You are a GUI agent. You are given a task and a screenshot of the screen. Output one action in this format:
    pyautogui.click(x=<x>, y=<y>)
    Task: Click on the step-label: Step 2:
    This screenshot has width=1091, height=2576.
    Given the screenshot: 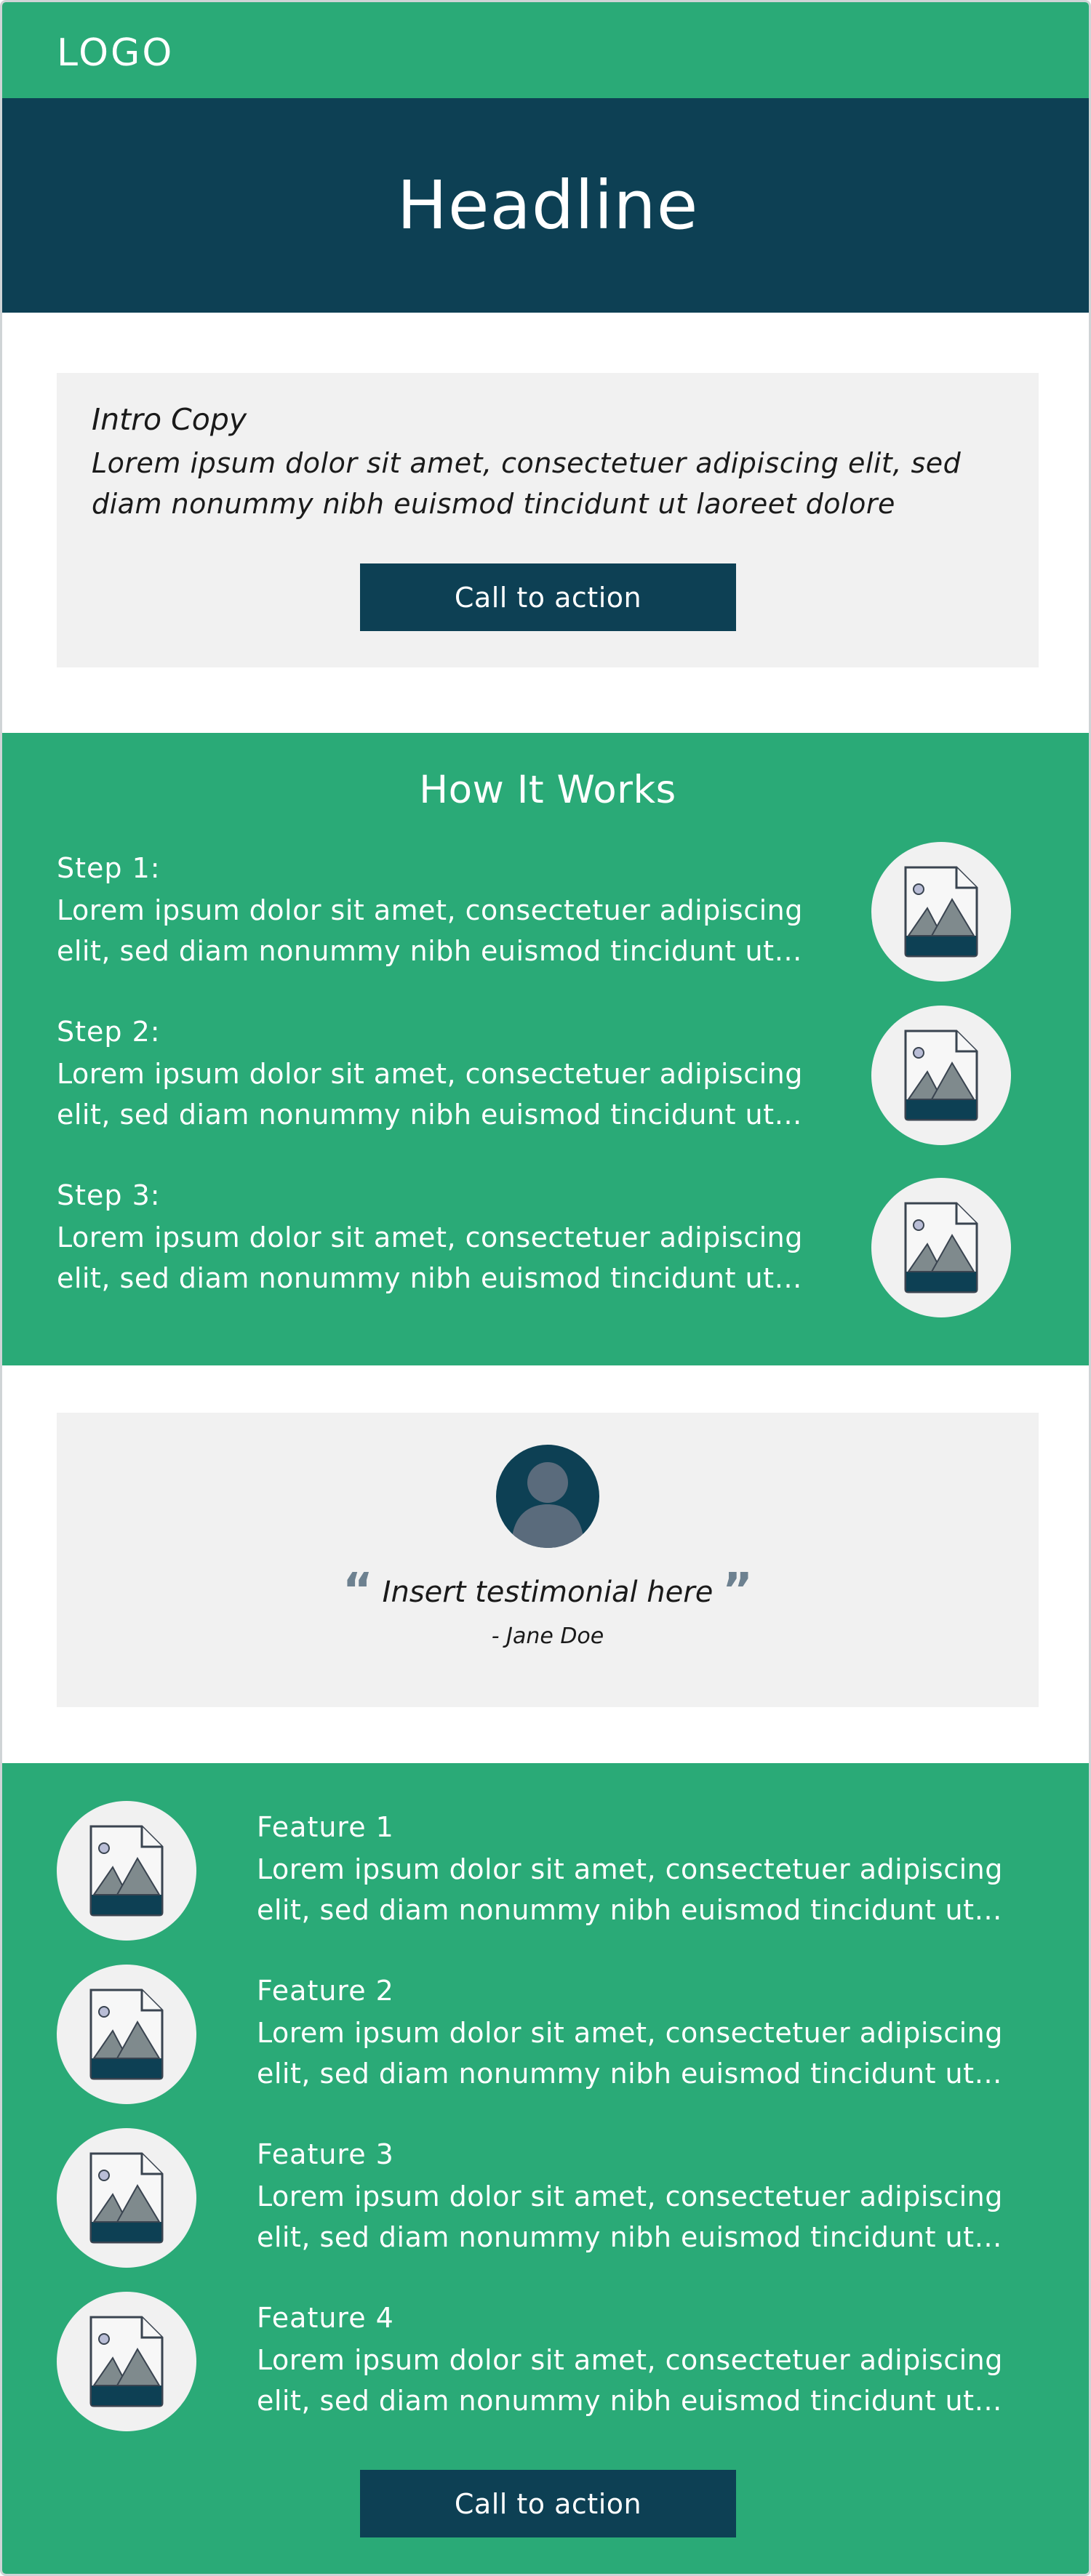 What is the action you would take?
    pyautogui.click(x=109, y=1032)
    